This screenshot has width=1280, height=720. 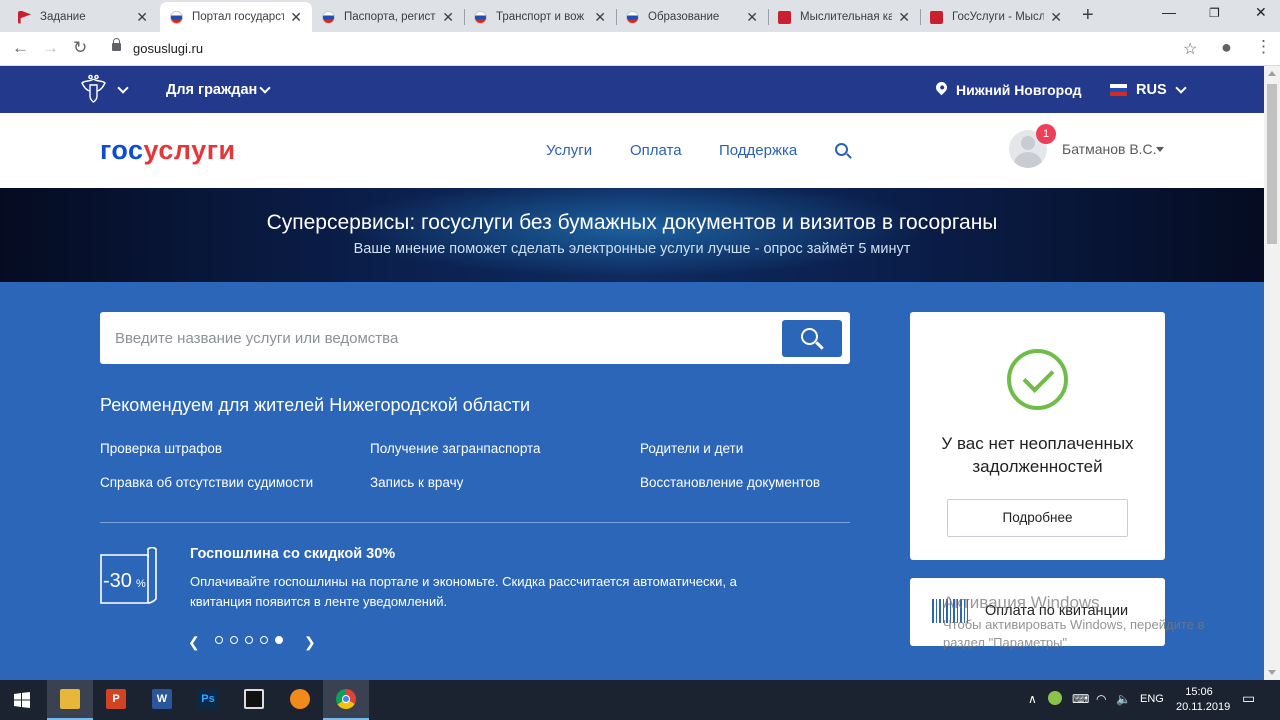 I want to click on service-search, so click(x=475, y=338).